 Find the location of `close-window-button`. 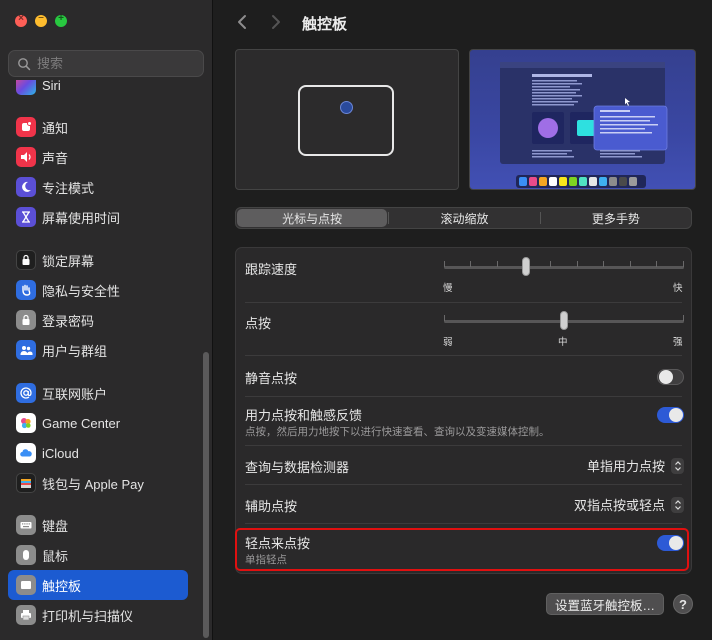

close-window-button is located at coordinates (21, 20).